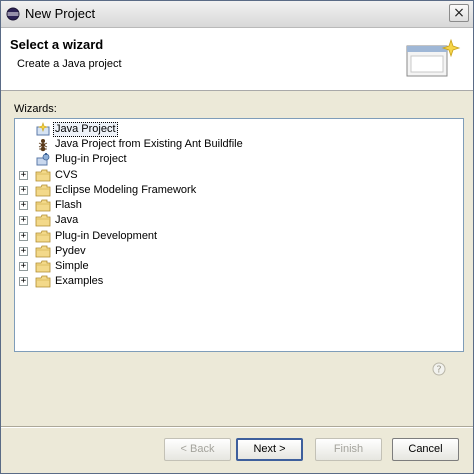 The width and height of the screenshot is (474, 474). I want to click on tree-item-pydev: + Pydev, so click(239, 251).